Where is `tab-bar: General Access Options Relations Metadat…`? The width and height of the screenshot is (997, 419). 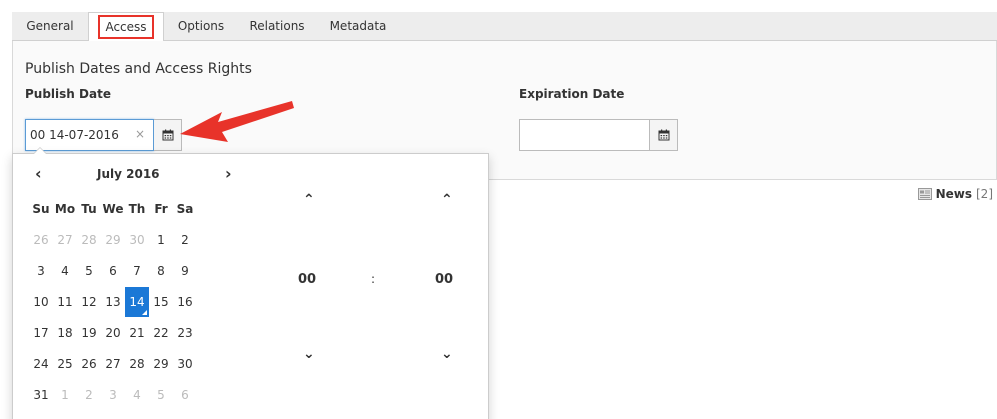
tab-bar: General Access Options Relations Metadat… is located at coordinates (504, 27).